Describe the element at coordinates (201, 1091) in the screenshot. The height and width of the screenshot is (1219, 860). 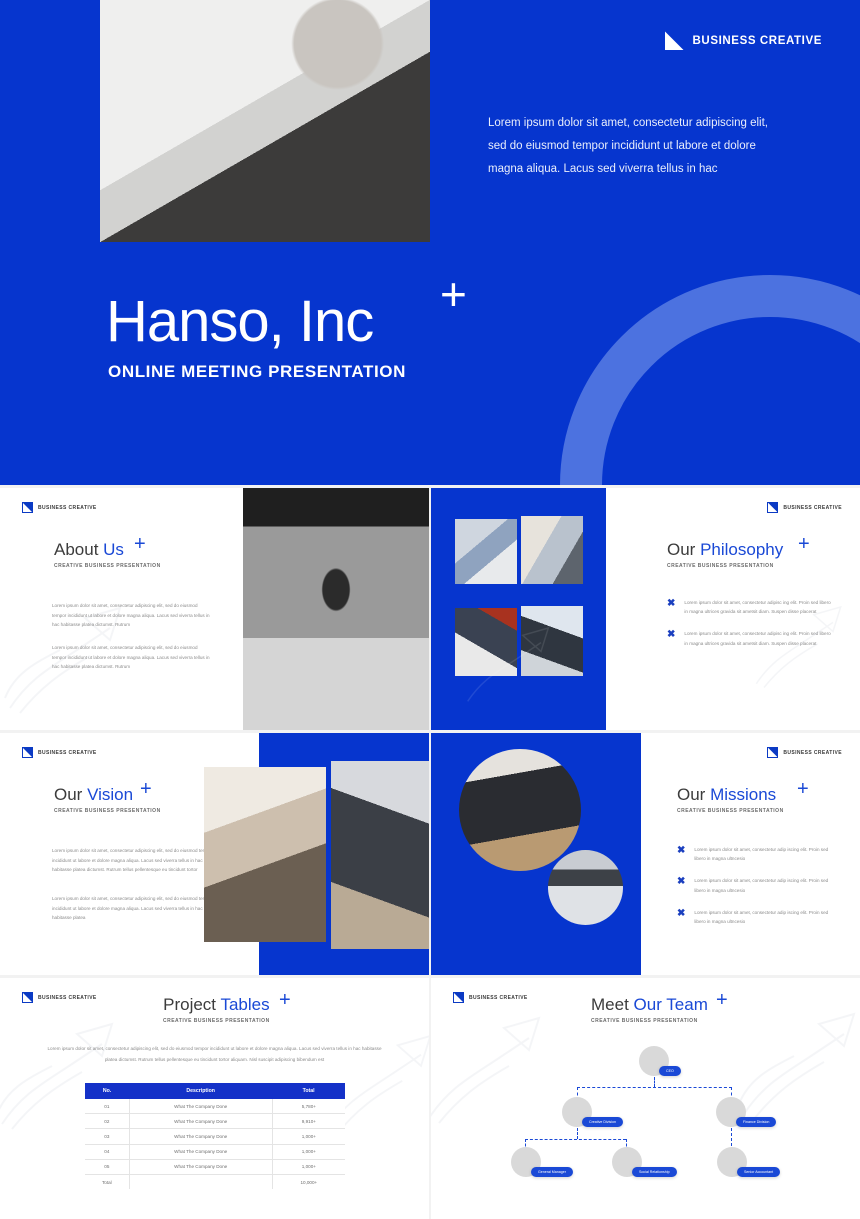
I see `column-header-description: Description` at that location.